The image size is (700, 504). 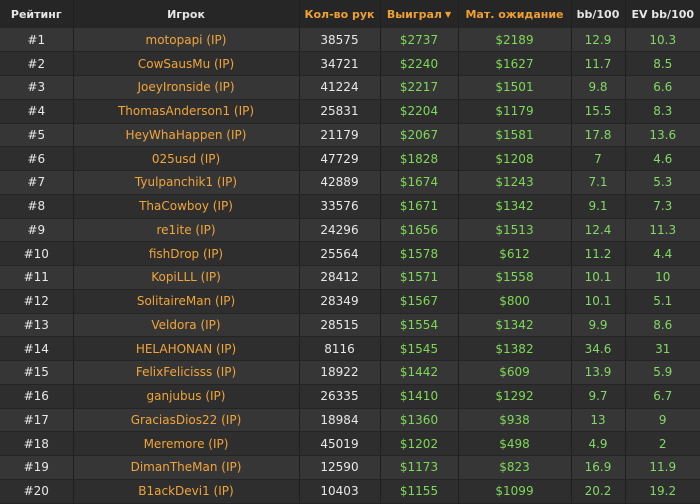 What do you see at coordinates (37, 182) in the screenshot?
I see `rank-cell: #7` at bounding box center [37, 182].